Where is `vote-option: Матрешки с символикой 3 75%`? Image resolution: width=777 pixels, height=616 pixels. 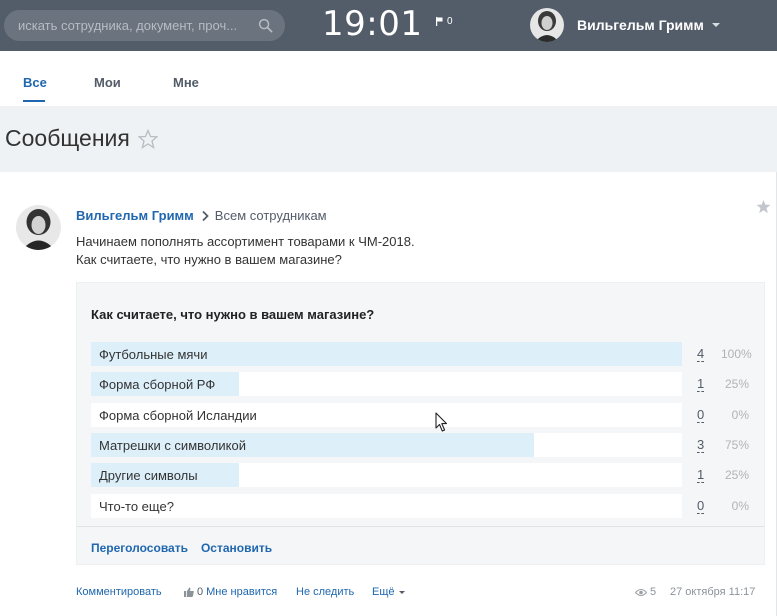 vote-option: Матрешки с символикой 3 75% is located at coordinates (421, 445).